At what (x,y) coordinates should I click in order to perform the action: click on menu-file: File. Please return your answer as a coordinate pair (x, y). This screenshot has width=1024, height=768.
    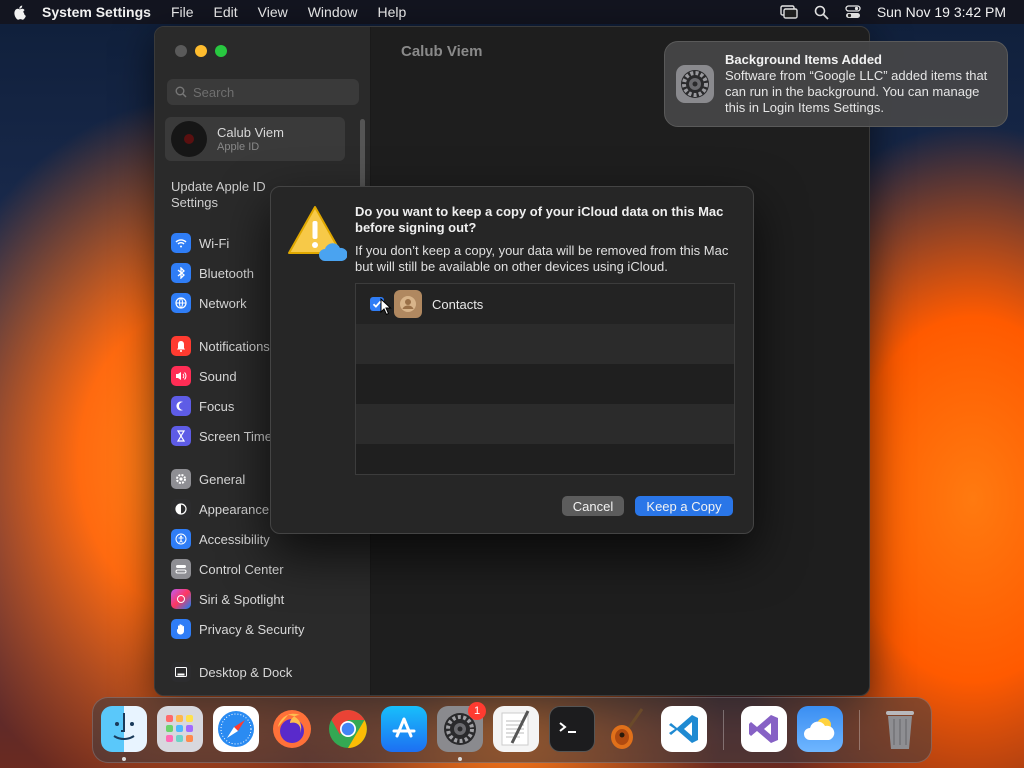
    Looking at the image, I should click on (182, 12).